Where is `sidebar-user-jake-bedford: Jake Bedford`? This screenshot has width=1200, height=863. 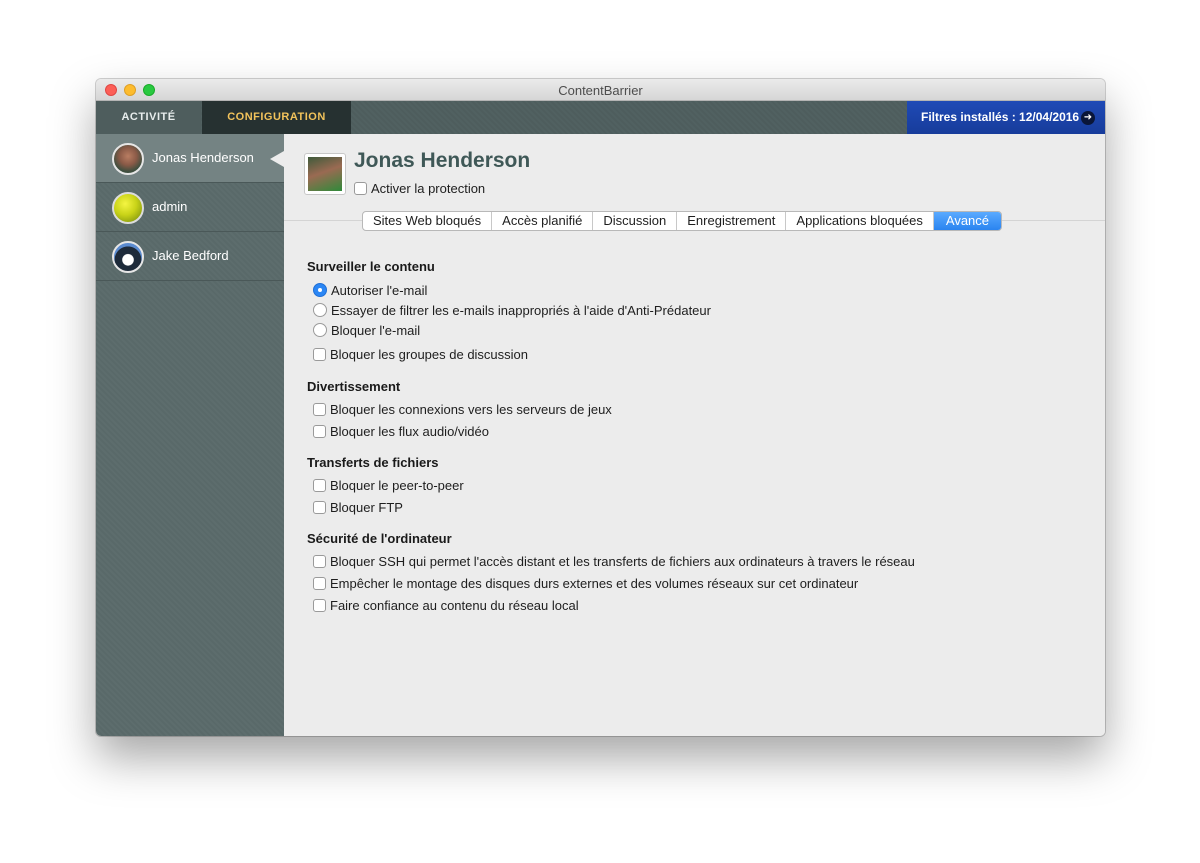 sidebar-user-jake-bedford: Jake Bedford is located at coordinates (190, 256).